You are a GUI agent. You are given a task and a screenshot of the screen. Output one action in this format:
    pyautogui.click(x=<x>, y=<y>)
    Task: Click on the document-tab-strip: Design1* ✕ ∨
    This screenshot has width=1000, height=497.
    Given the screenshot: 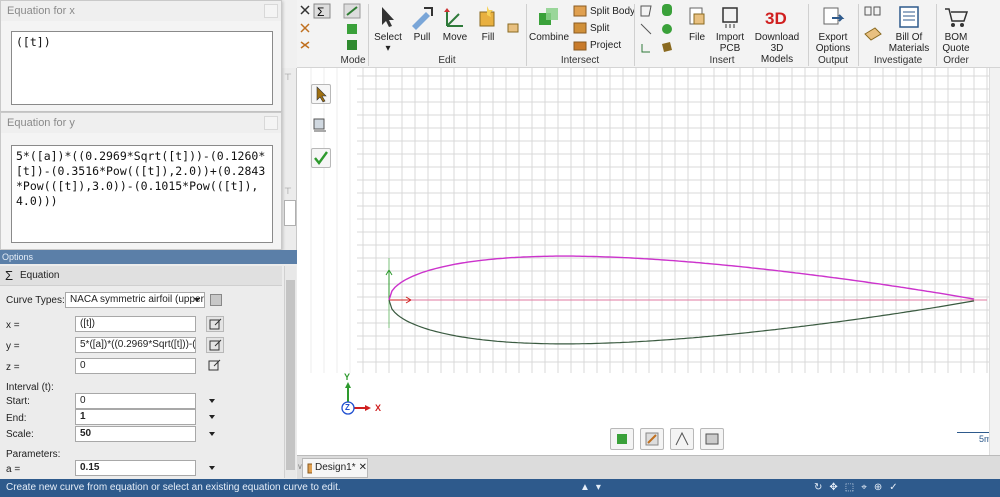 What is the action you would take?
    pyautogui.click(x=648, y=467)
    